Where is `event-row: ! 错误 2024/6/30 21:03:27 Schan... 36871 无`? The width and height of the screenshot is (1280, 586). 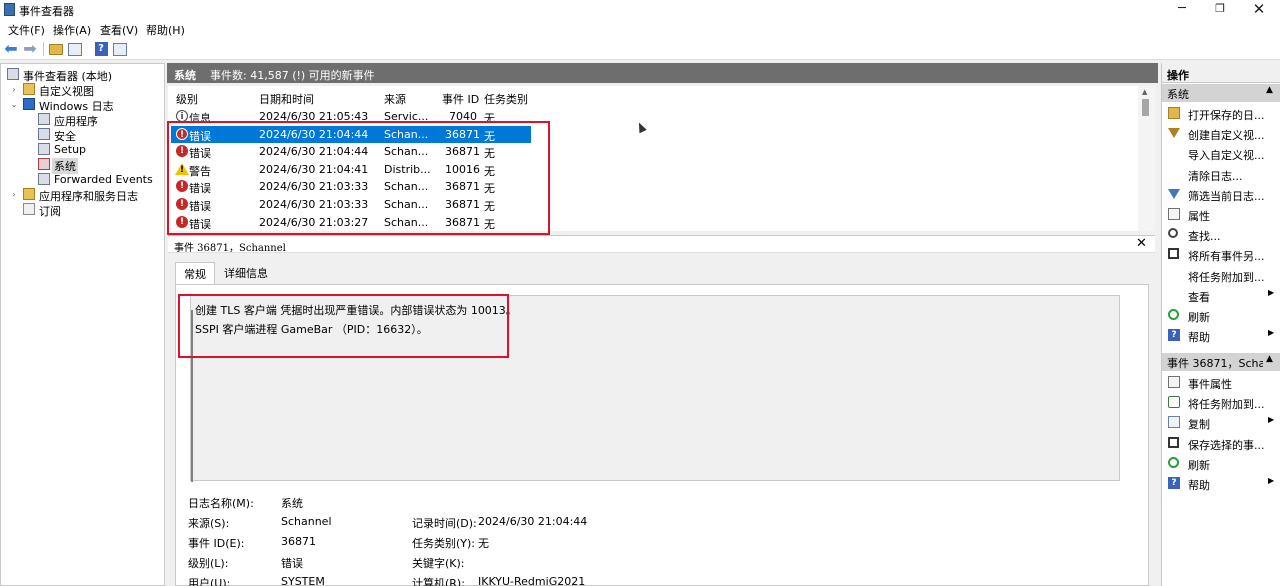
event-row: ! 错误 2024/6/30 21:03:27 Schan... 36871 无 is located at coordinates (351, 222).